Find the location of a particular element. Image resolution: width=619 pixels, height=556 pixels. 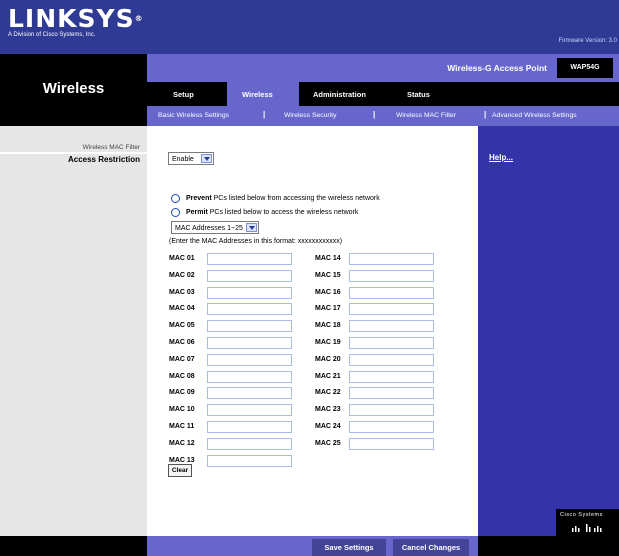

mac-label: MAC 25 is located at coordinates (328, 443).